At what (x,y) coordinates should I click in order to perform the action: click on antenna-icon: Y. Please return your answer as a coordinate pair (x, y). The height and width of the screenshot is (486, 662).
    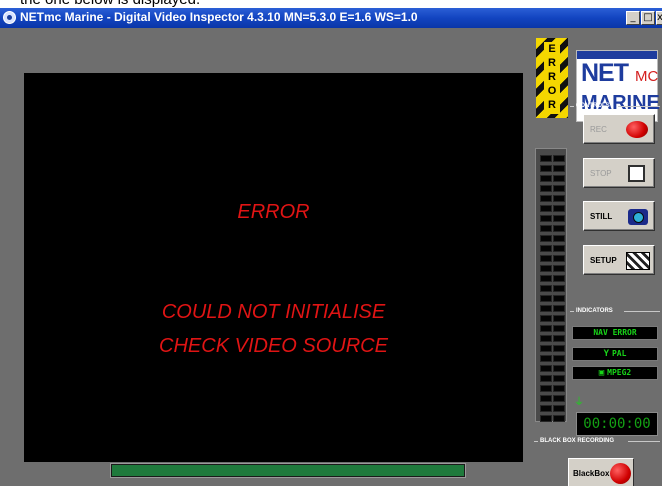
    Looking at the image, I should click on (606, 354).